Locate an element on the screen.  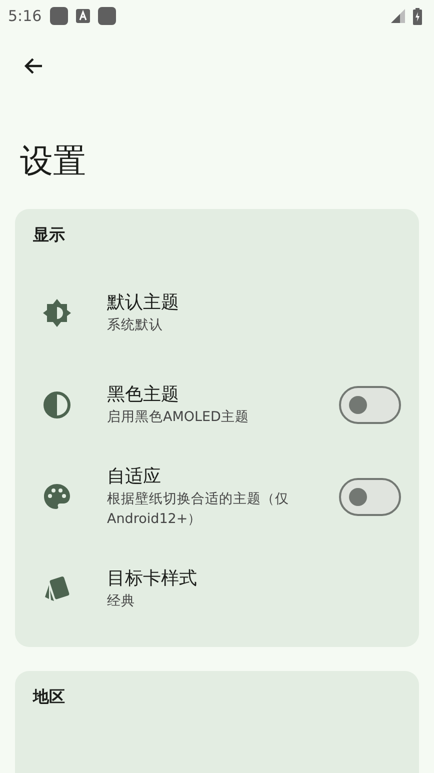
setting-title: 自适应 is located at coordinates (134, 476).